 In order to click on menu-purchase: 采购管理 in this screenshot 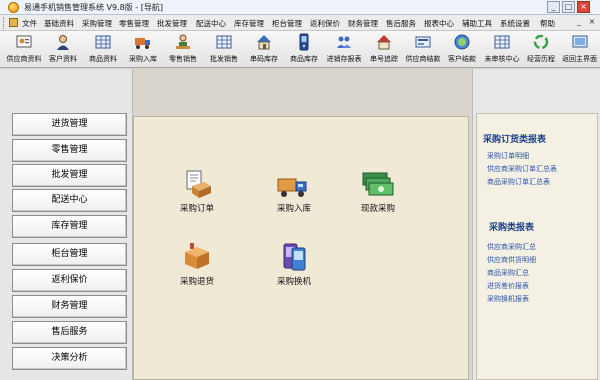, I will do `click(97, 23)`.